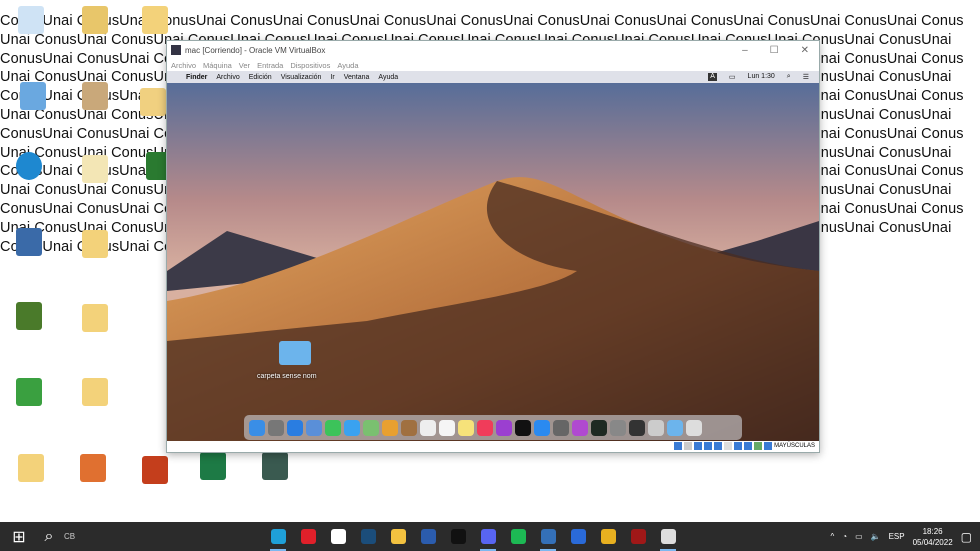  What do you see at coordinates (542, 427) in the screenshot?
I see `dock-app-store-icon` at bounding box center [542, 427].